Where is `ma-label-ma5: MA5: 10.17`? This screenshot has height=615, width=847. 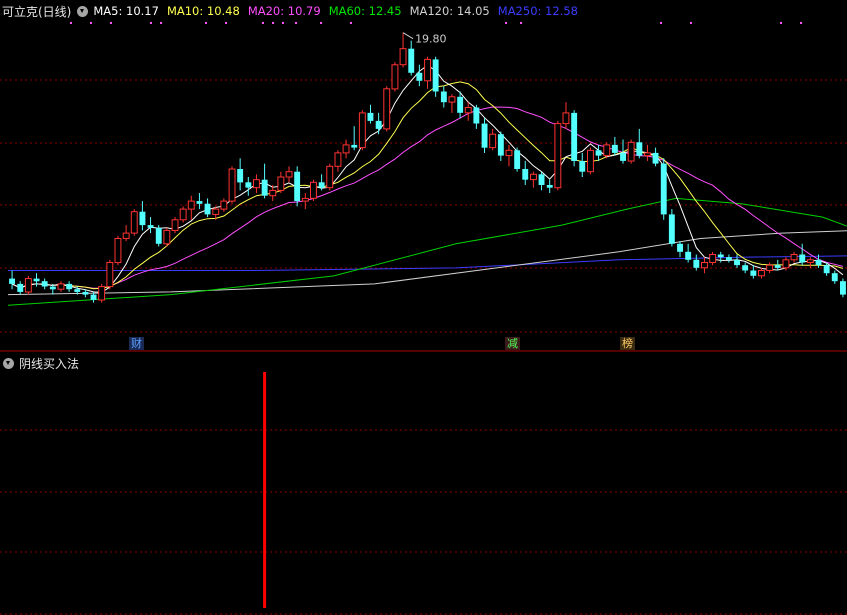
ma-label-ma5: MA5: 10.17 is located at coordinates (126, 11).